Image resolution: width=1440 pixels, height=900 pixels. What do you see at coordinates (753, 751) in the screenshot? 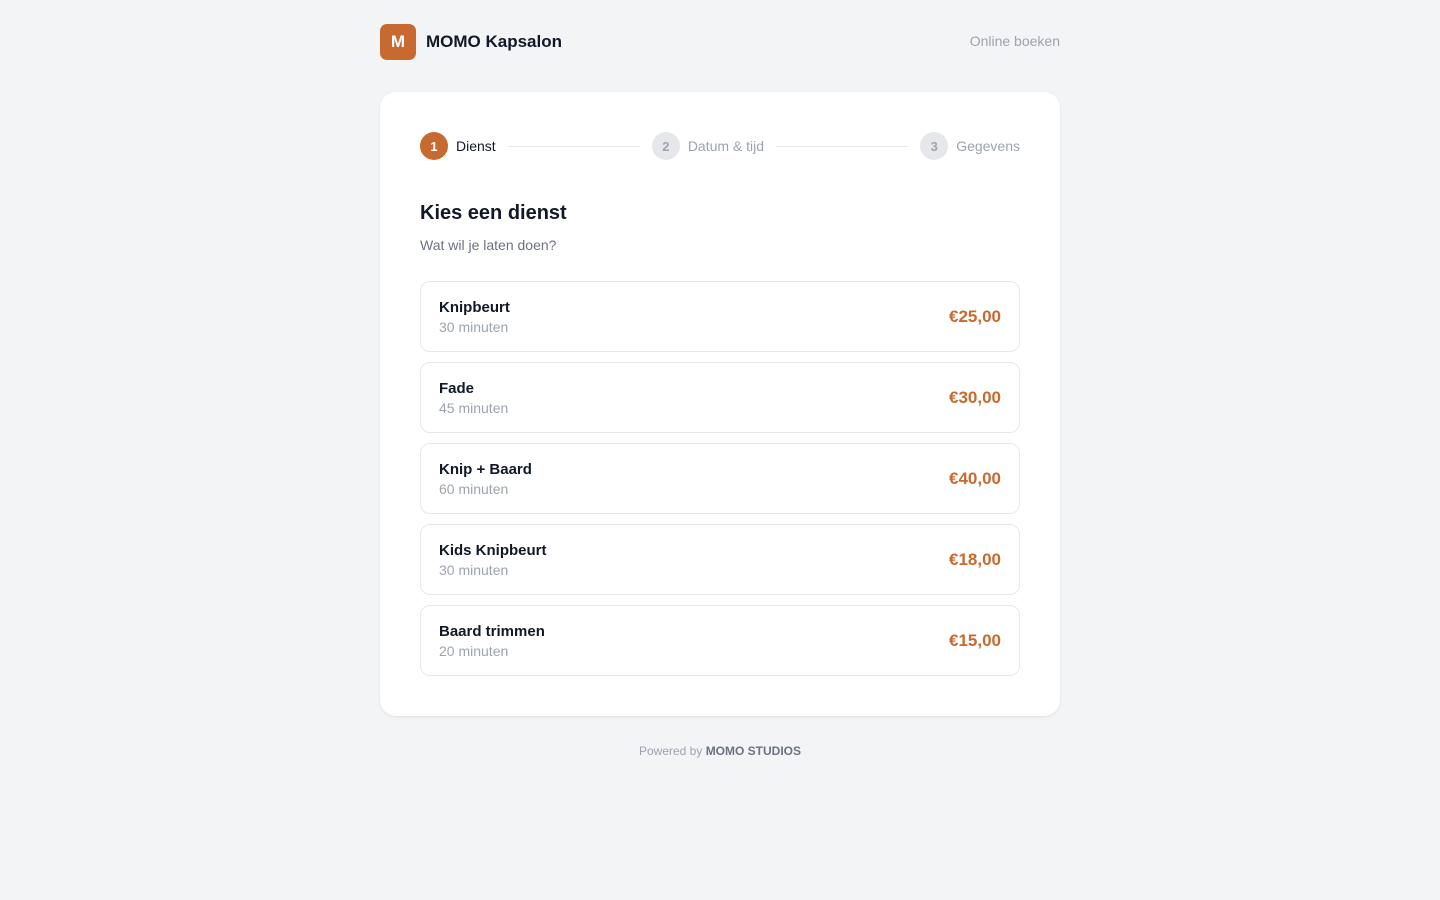
I see `studio-name: MOMO STUDIOS` at bounding box center [753, 751].